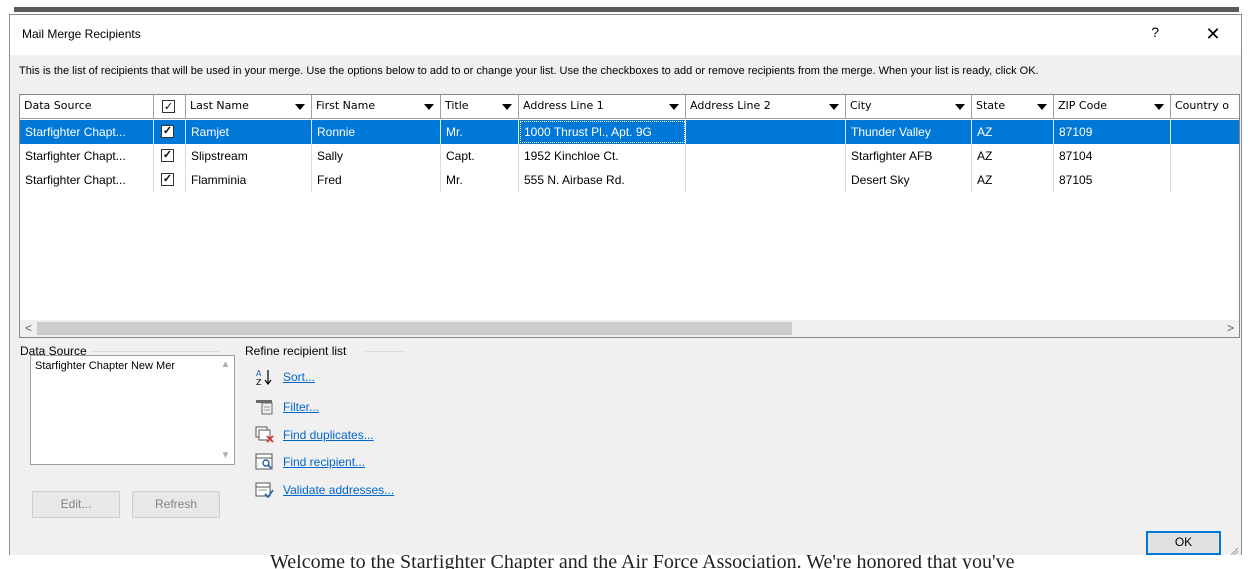 The height and width of the screenshot is (569, 1252). Describe the element at coordinates (909, 132) in the screenshot. I see `cell-city: Thunder Valley` at that location.